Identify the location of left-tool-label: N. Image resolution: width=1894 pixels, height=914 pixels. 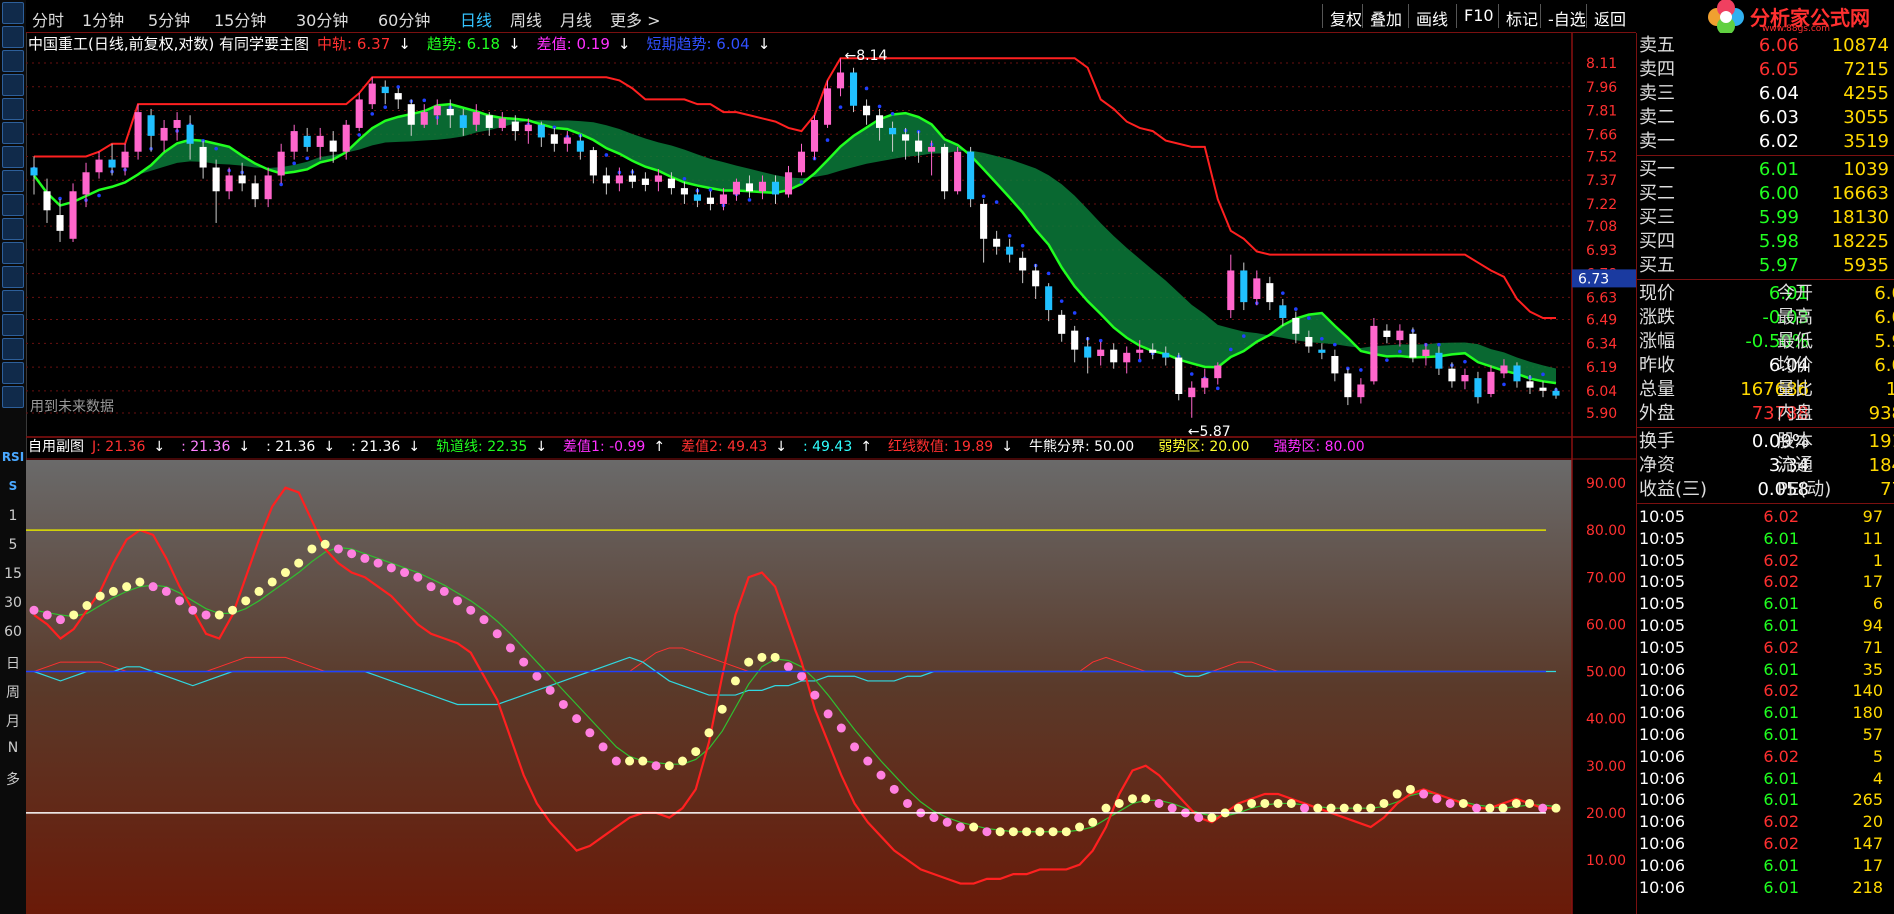
(13, 748).